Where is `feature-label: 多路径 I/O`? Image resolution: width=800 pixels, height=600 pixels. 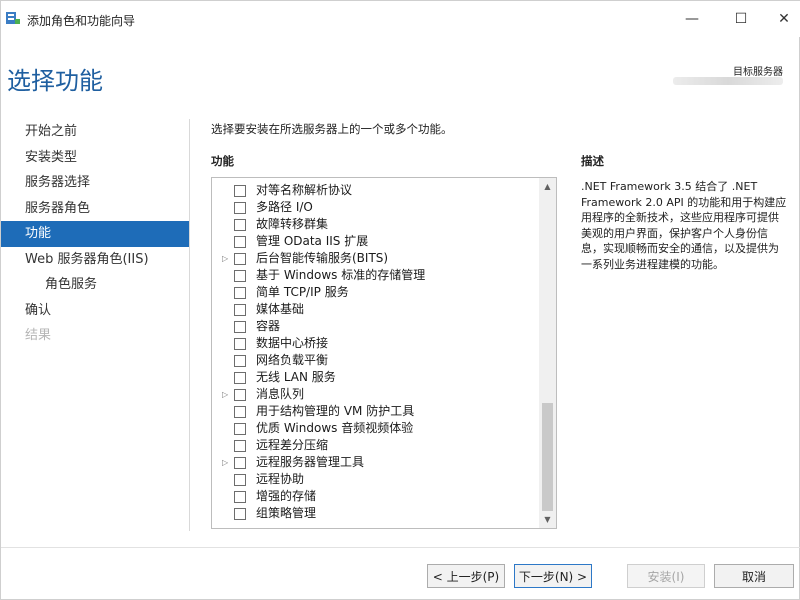 feature-label: 多路径 I/O is located at coordinates (284, 207).